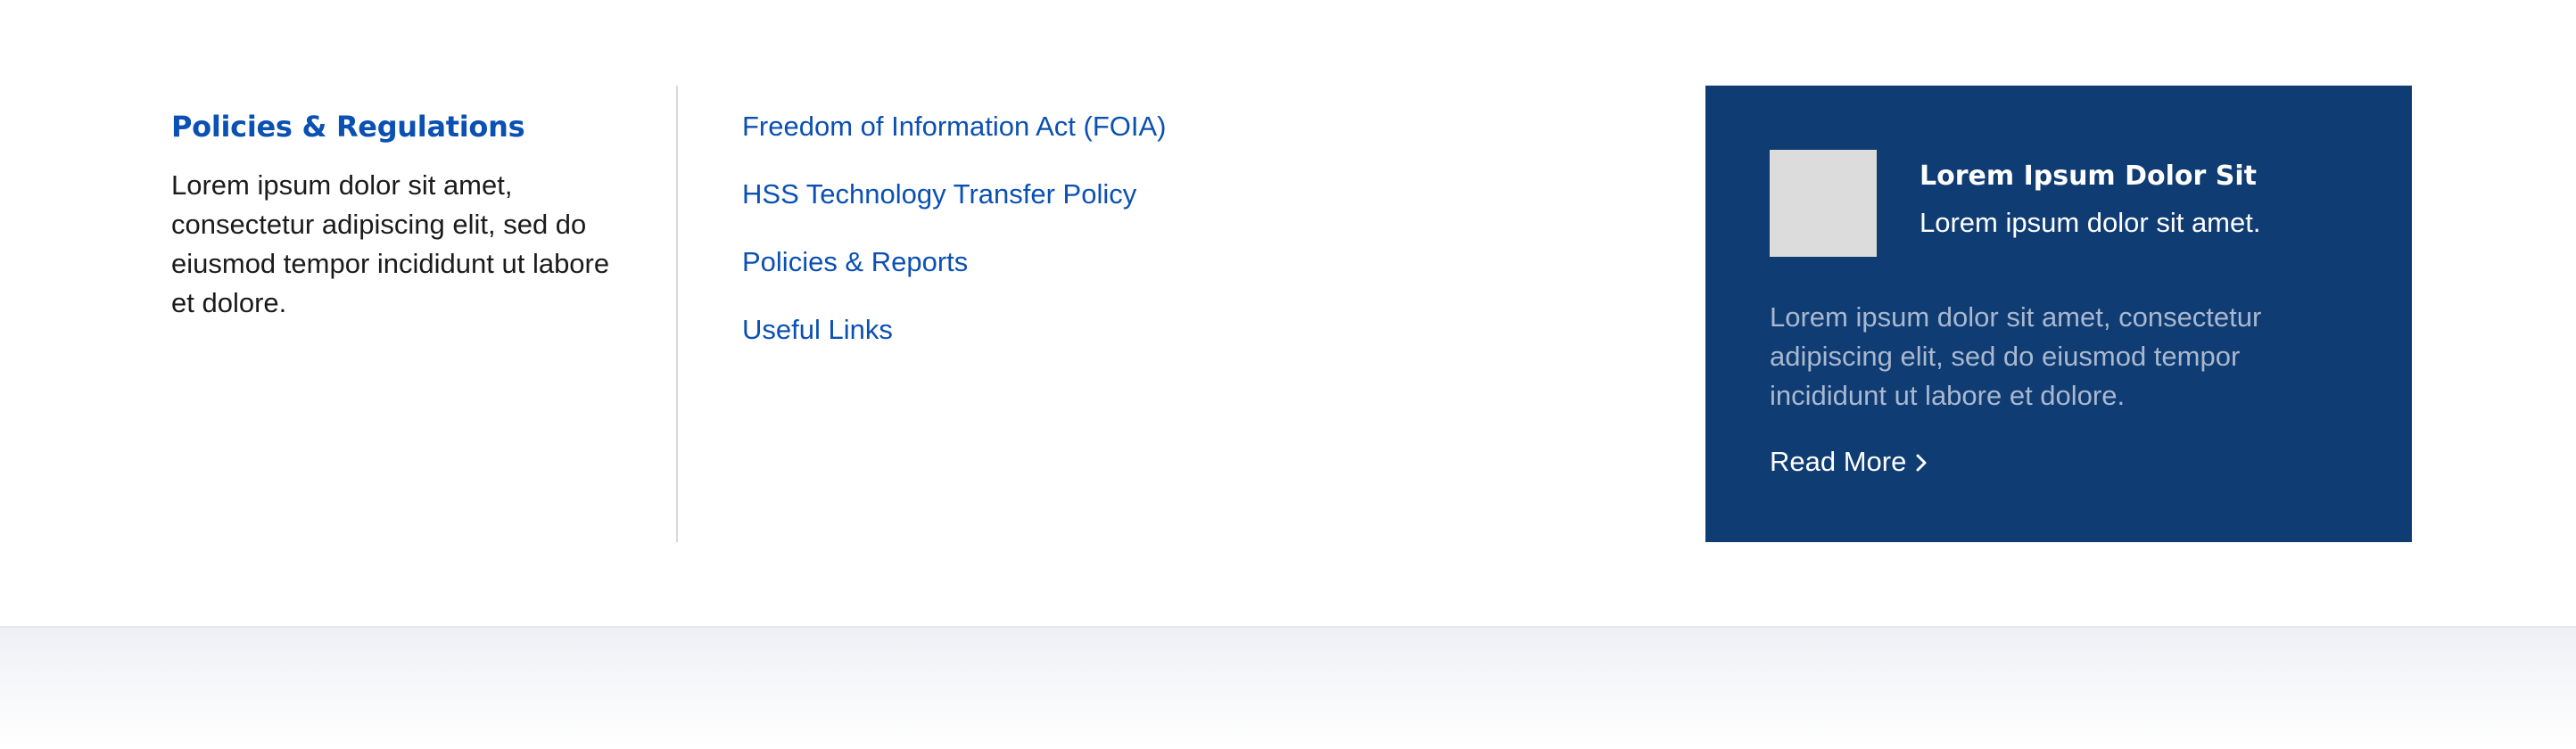  What do you see at coordinates (677, 314) in the screenshot?
I see `column-divider` at bounding box center [677, 314].